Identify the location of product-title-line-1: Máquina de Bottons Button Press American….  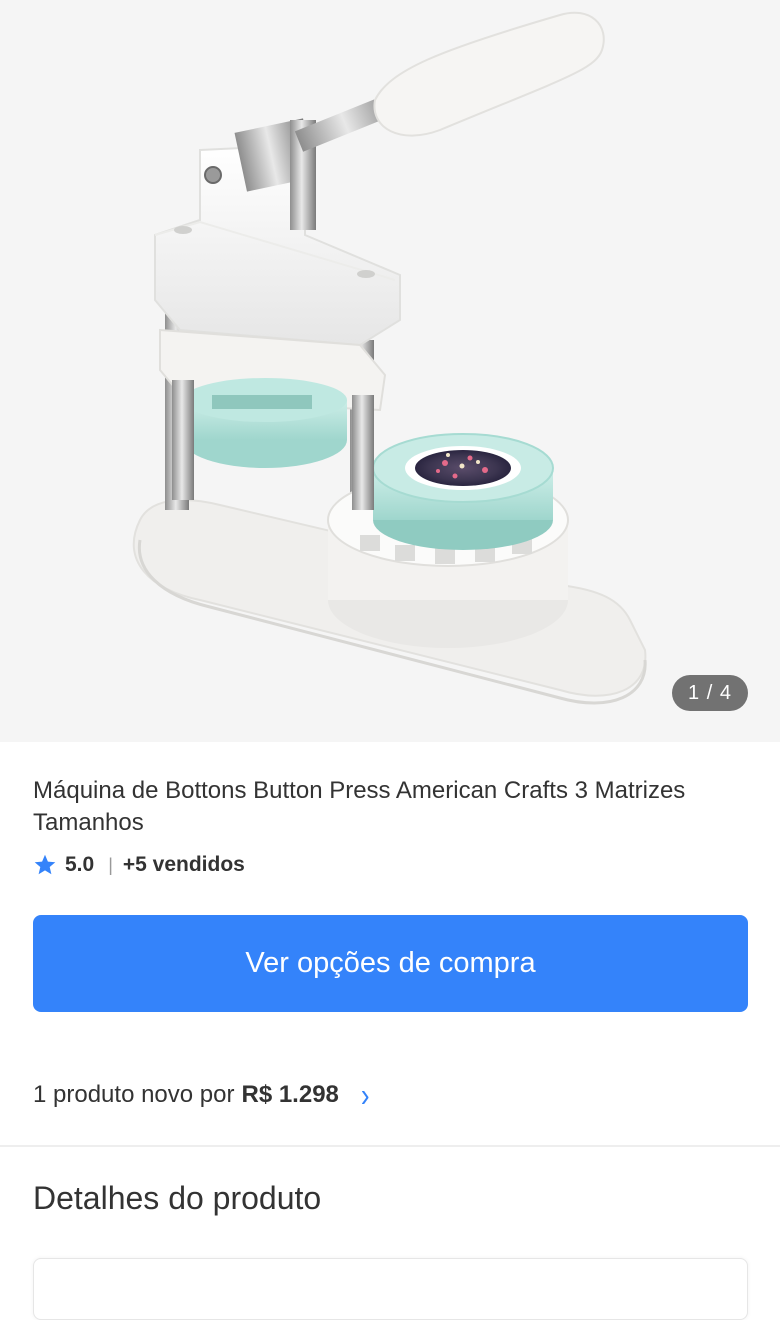
(359, 790).